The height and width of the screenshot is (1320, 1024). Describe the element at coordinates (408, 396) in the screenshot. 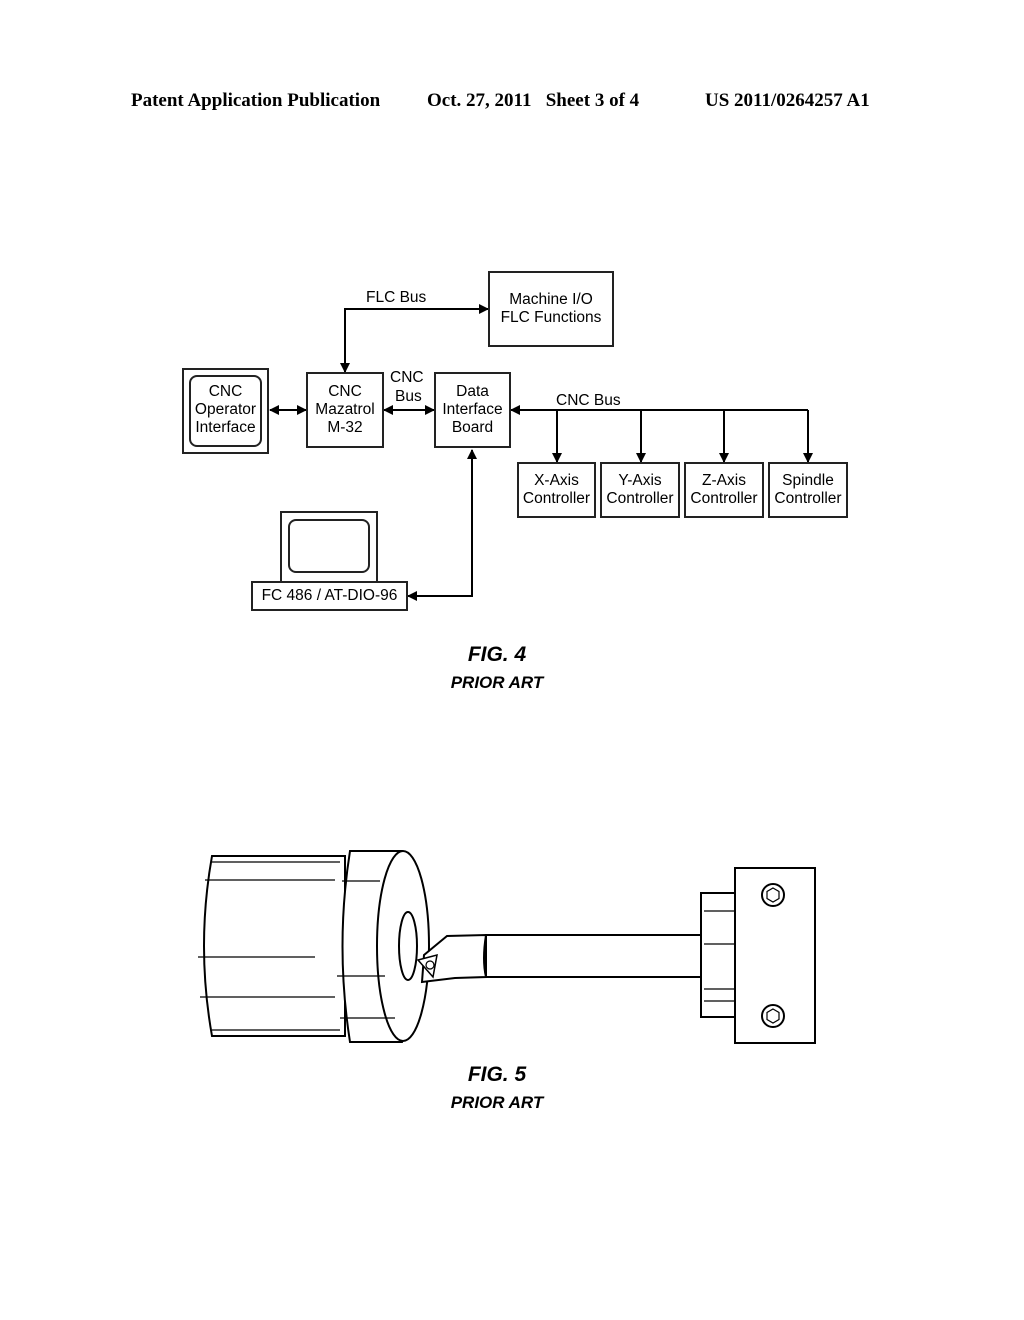

I see `cnc-bus-short-label-2: Bus` at that location.